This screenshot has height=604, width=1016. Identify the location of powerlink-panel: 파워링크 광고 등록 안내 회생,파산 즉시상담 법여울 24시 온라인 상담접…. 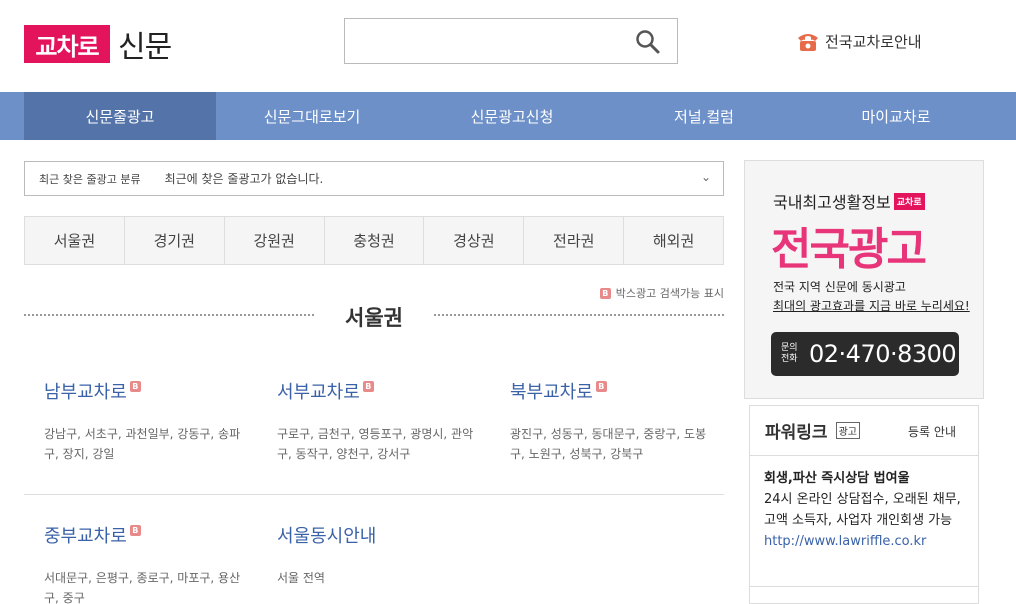
(864, 504).